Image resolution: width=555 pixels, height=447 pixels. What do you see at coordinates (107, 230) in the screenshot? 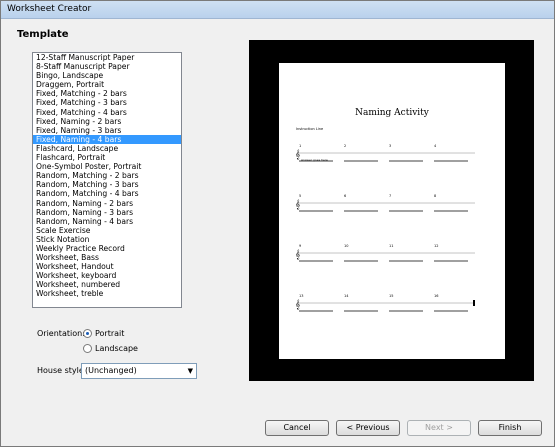
I see `template-list-item: Scale Exercise` at bounding box center [107, 230].